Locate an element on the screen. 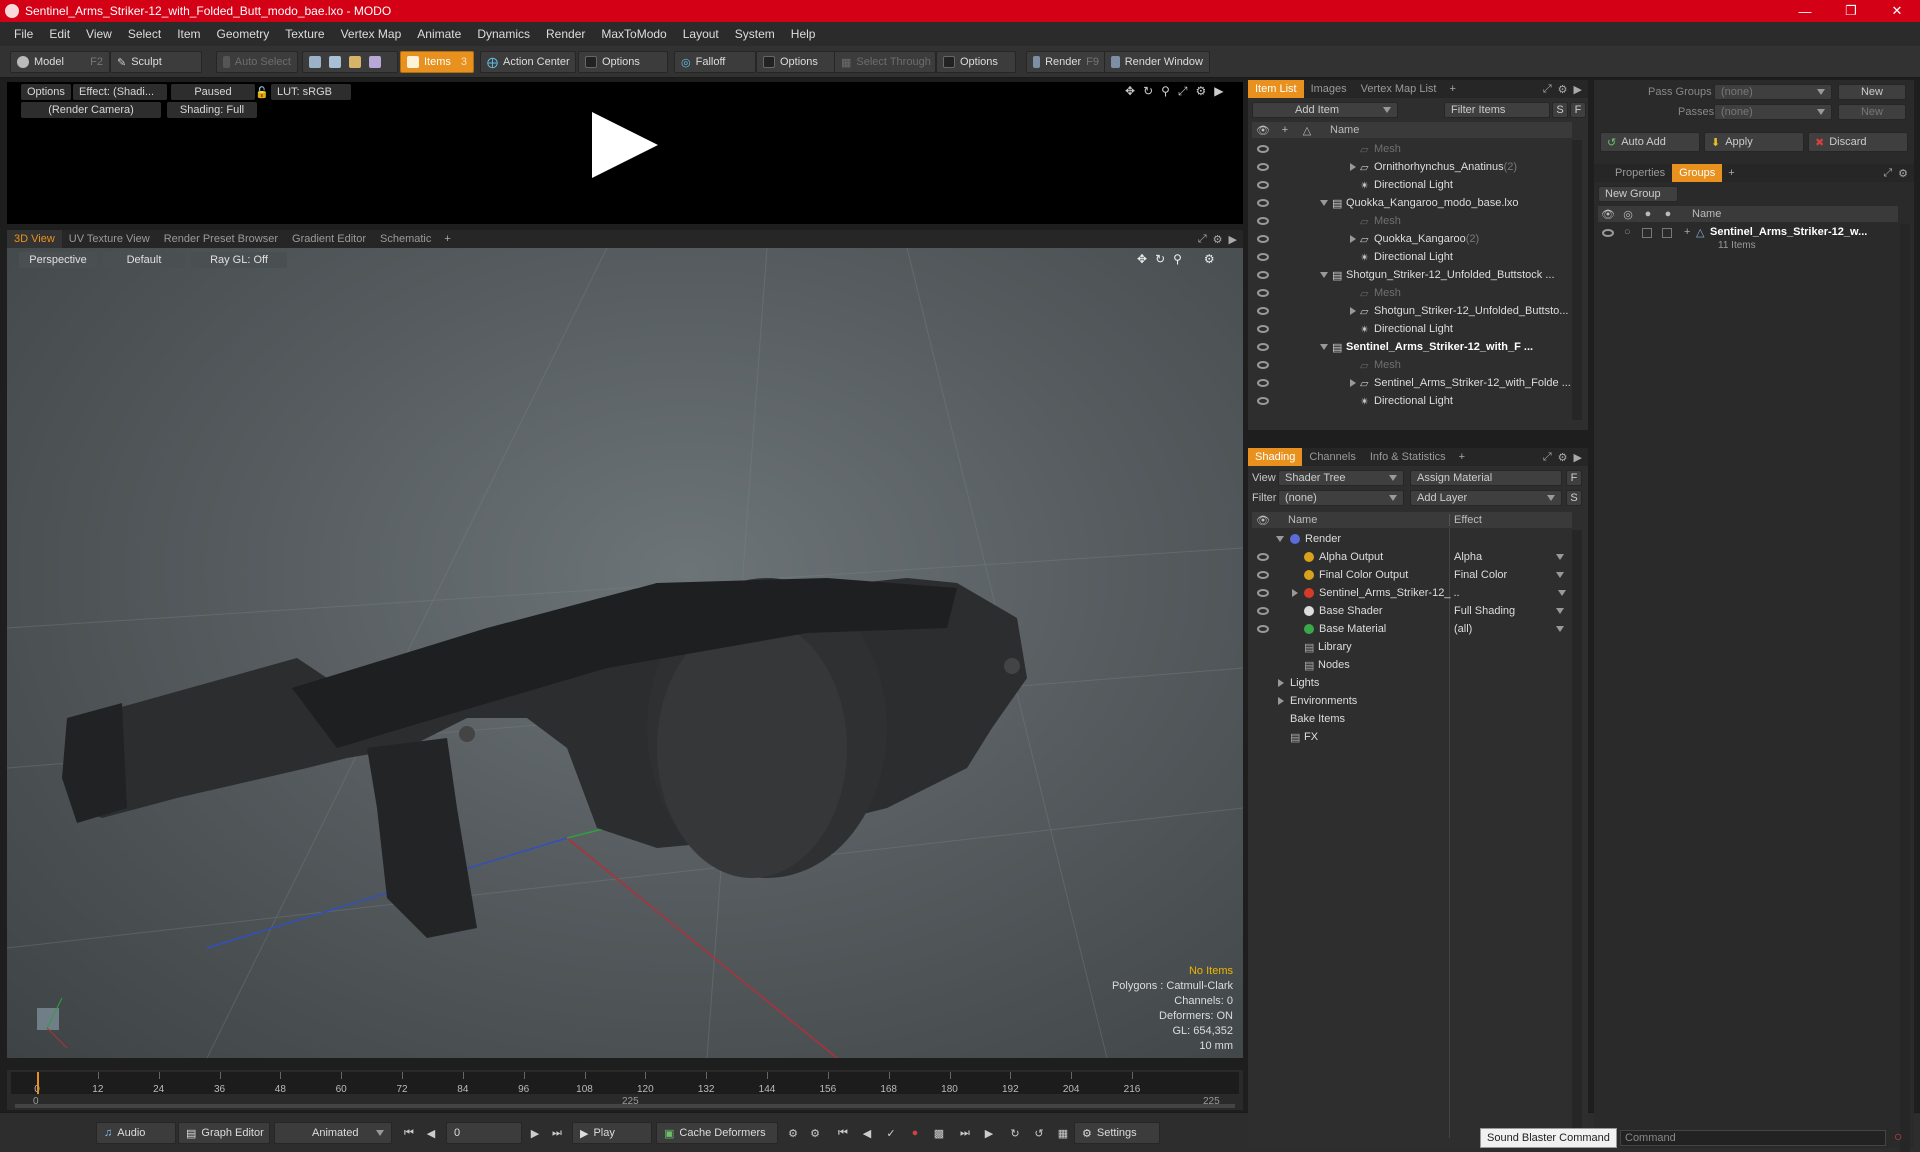  falloff-options-button: Options is located at coordinates (796, 62).